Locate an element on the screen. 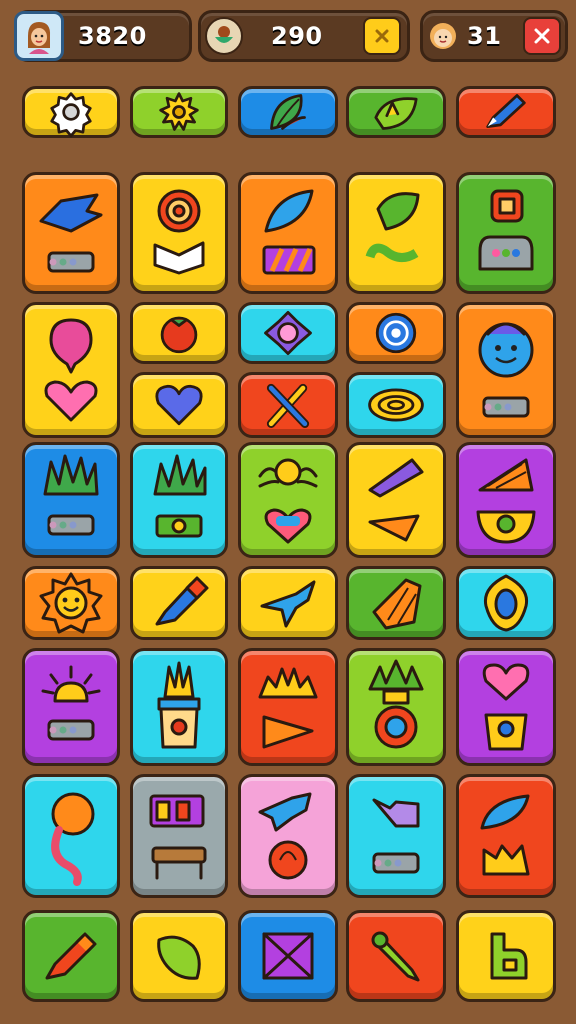  tile-fish-target is located at coordinates (288, 836).